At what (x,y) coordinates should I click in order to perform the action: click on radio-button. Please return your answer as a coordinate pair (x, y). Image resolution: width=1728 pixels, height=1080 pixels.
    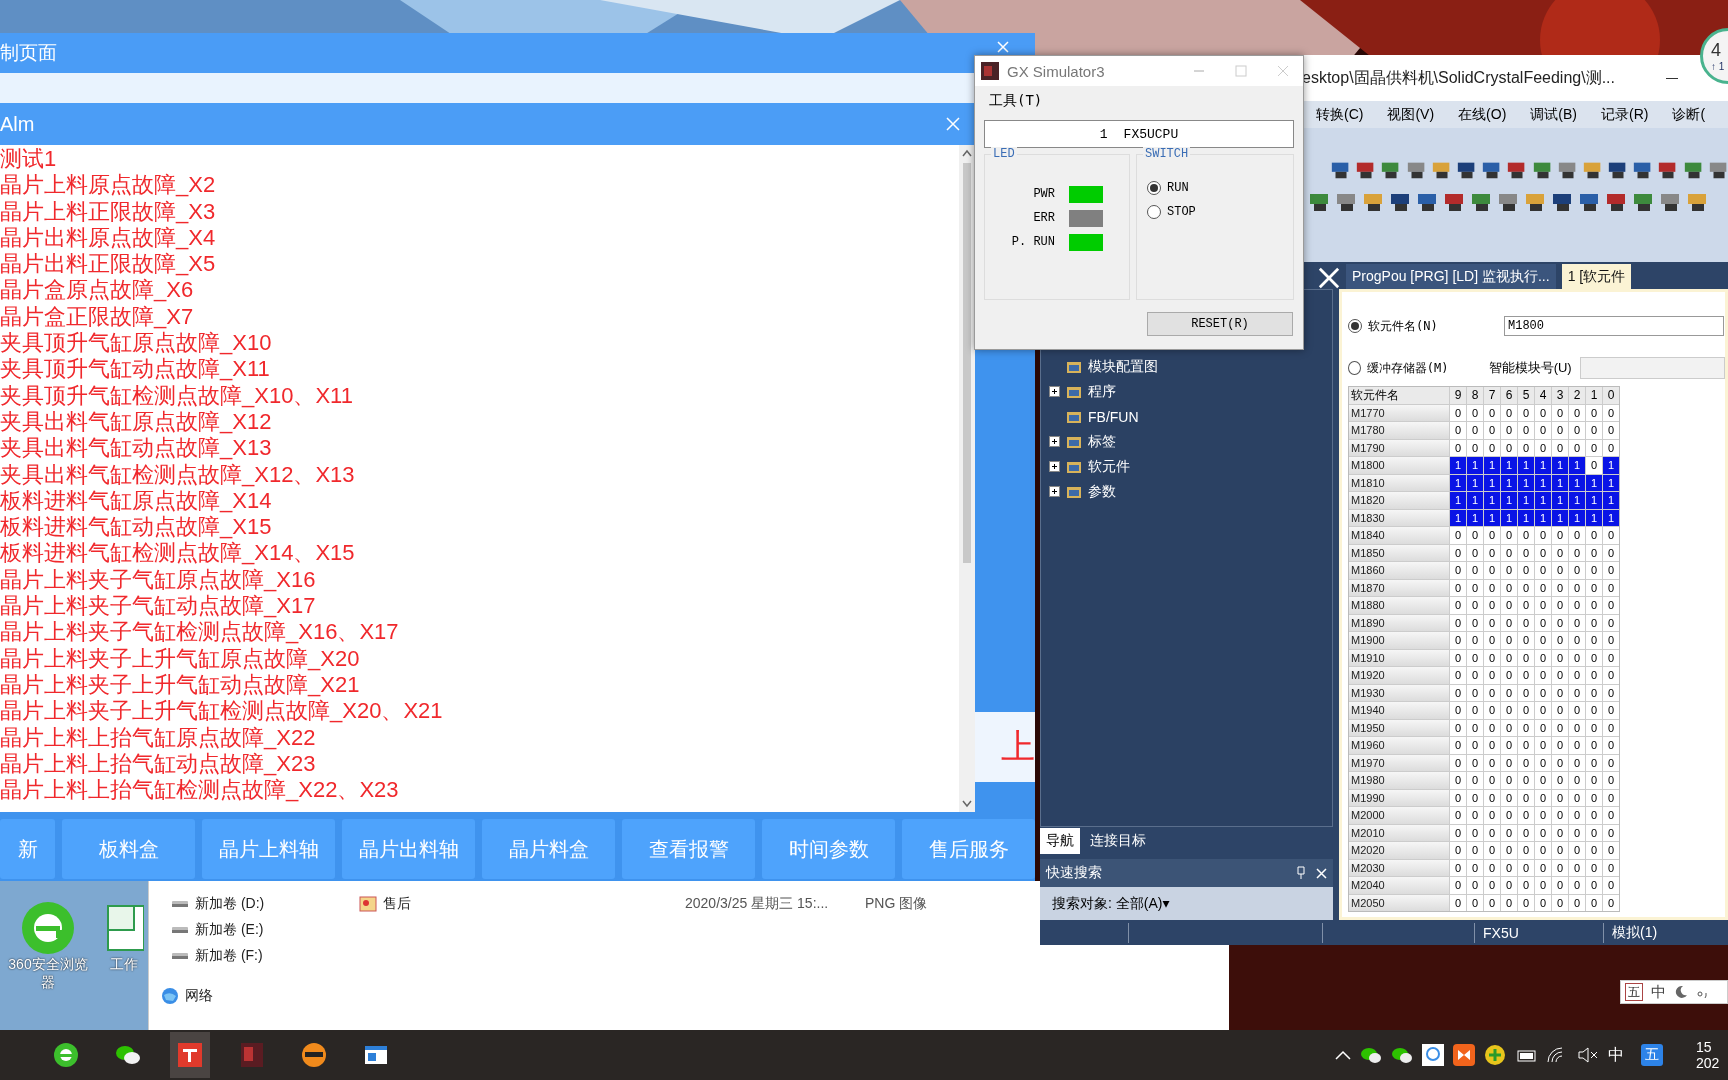
    Looking at the image, I should click on (1154, 212).